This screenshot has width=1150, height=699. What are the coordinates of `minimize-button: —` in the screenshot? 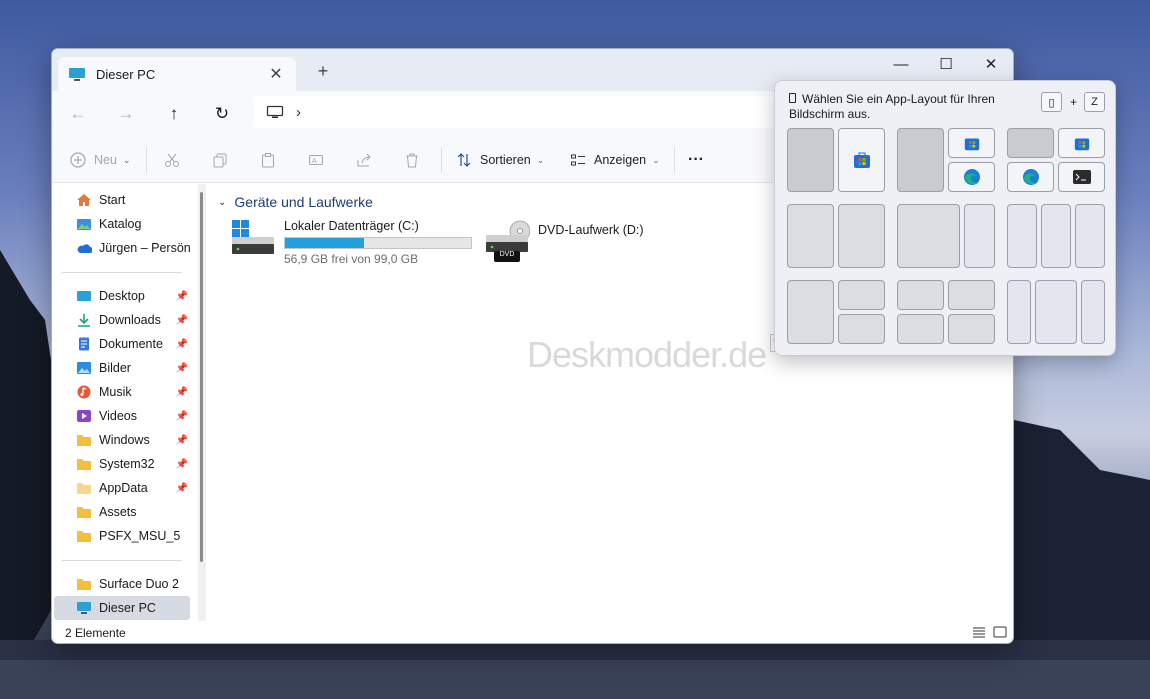 It's located at (901, 64).